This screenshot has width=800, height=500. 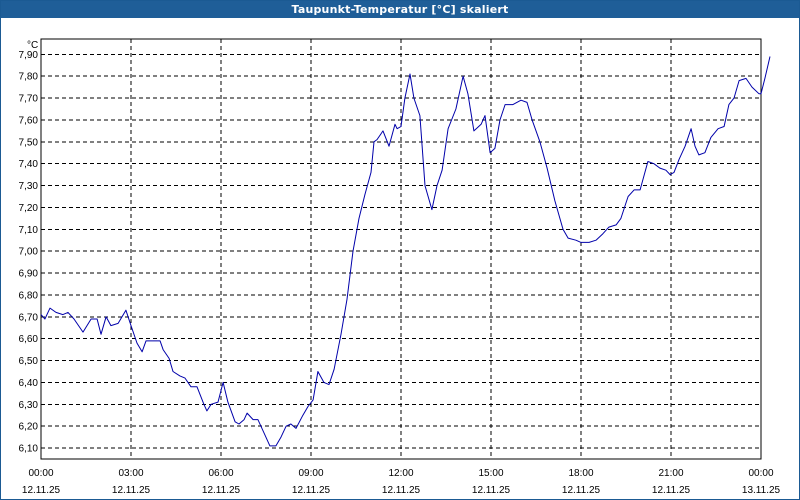 What do you see at coordinates (670, 473) in the screenshot?
I see `x-tick-time-label: 21:00` at bounding box center [670, 473].